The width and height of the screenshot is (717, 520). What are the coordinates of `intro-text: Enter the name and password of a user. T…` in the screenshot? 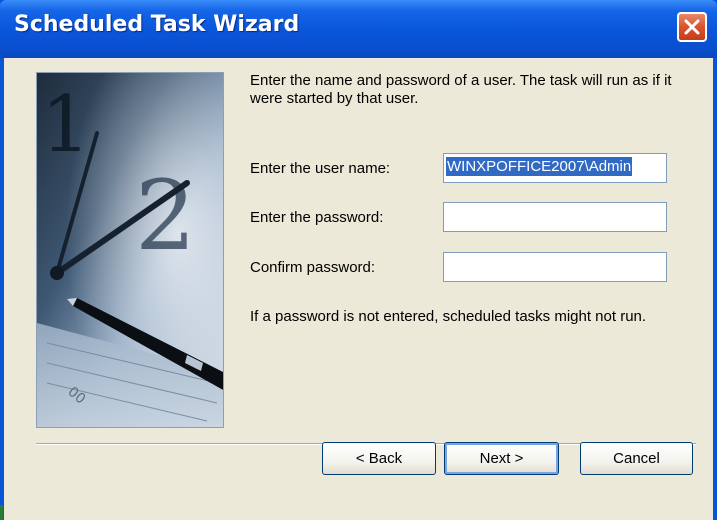 It's located at (461, 89).